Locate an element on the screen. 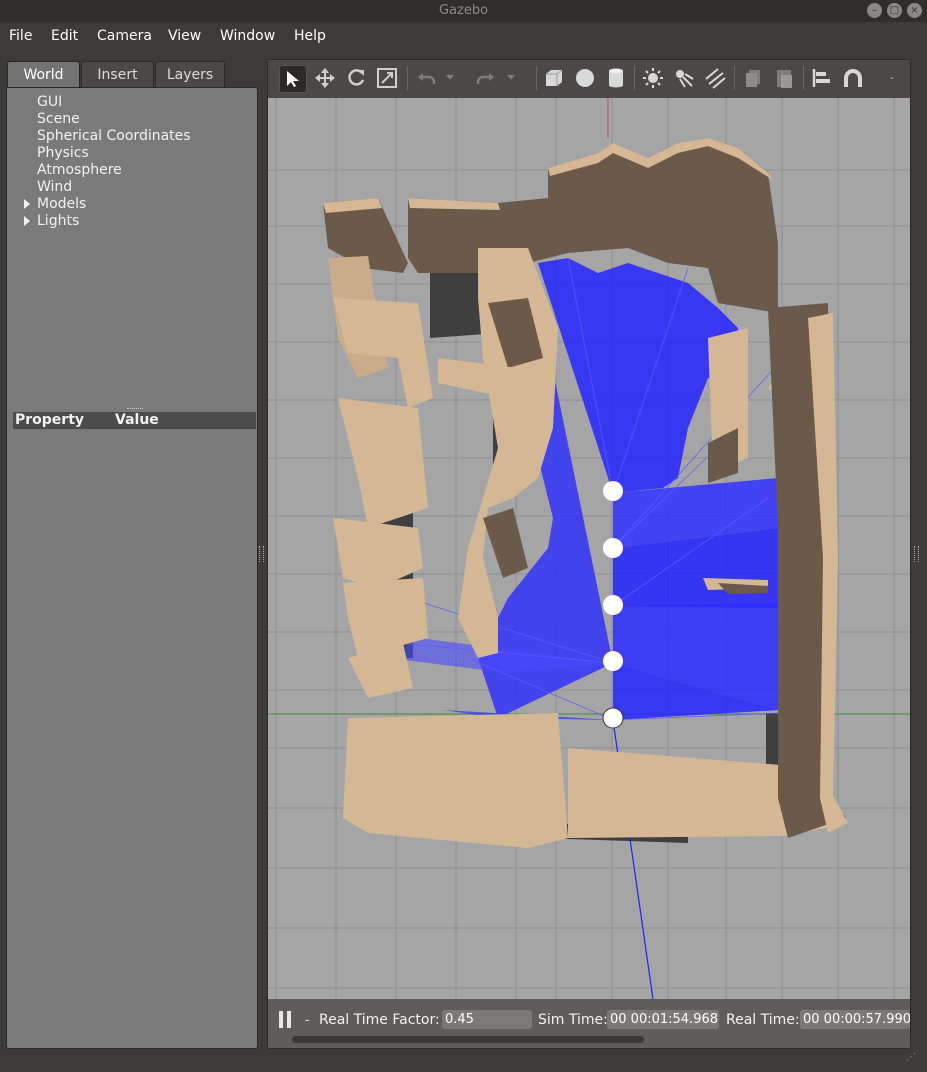 The height and width of the screenshot is (1072, 927). menu-help: Help is located at coordinates (310, 36).